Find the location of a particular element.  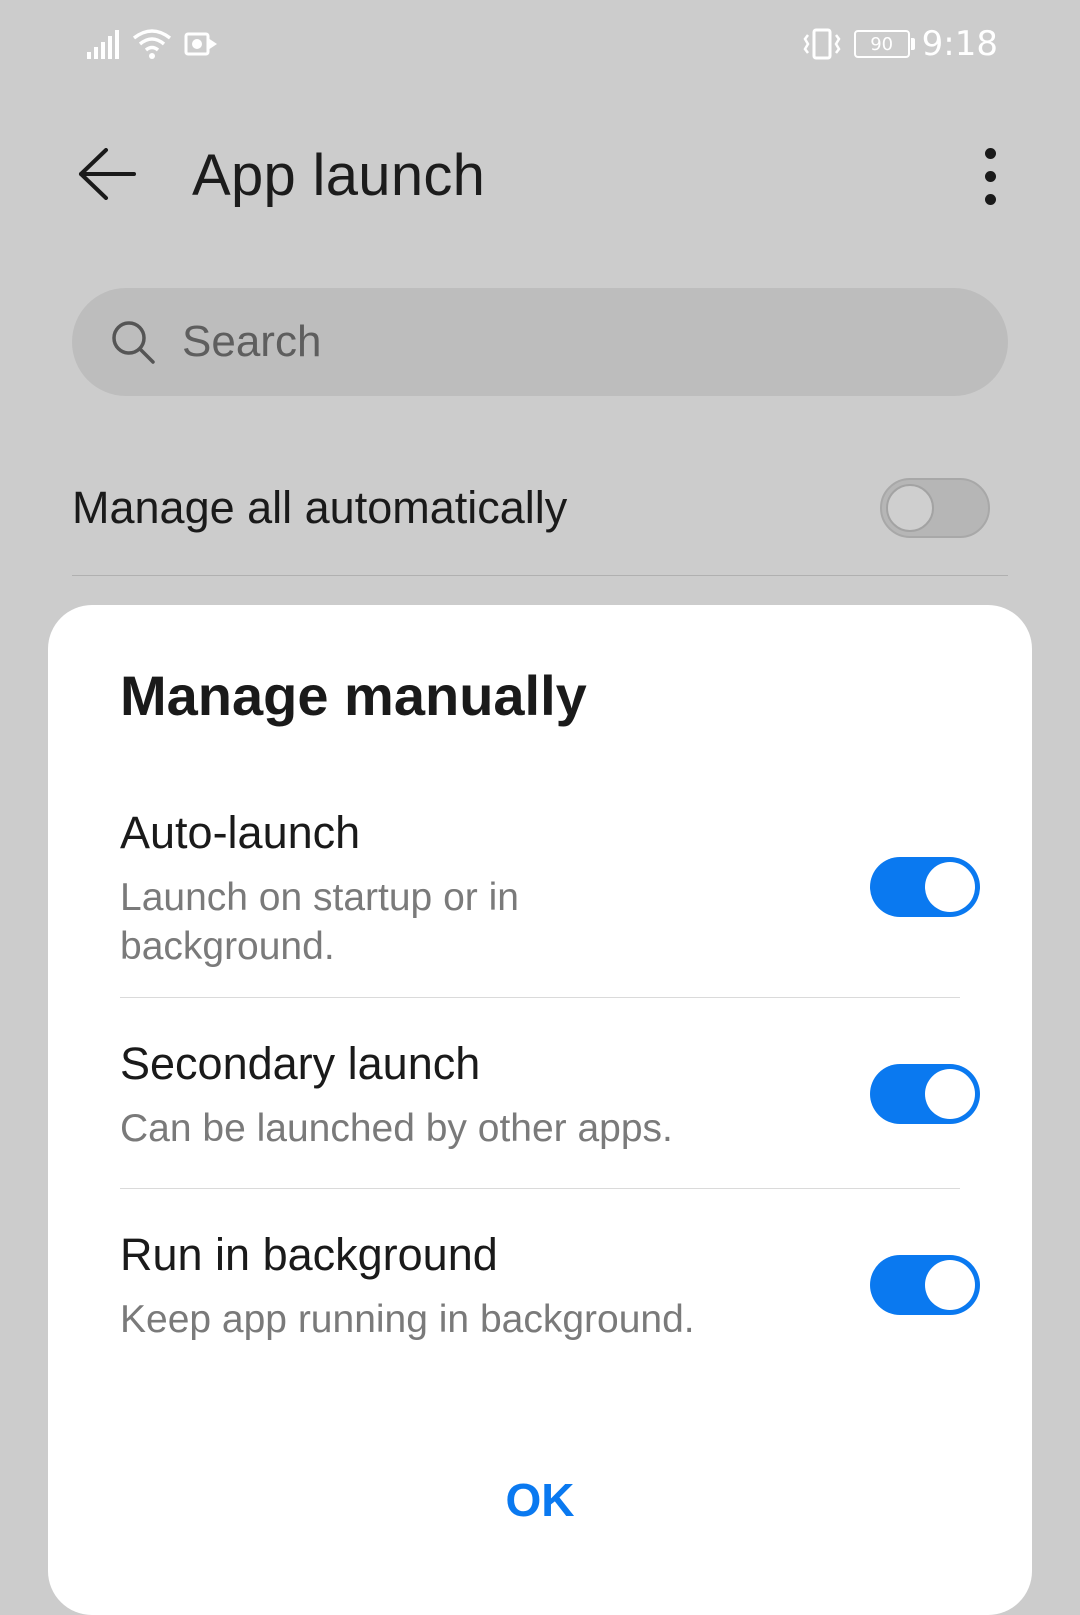

manage-all-label: Manage all automatically is located at coordinates (320, 507).